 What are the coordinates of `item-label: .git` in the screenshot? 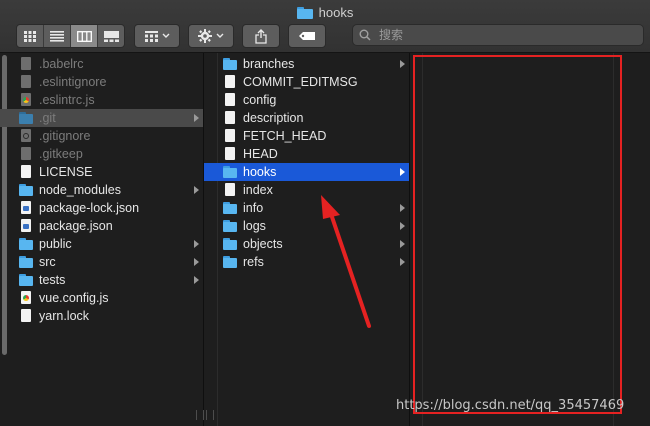 It's located at (47, 118).